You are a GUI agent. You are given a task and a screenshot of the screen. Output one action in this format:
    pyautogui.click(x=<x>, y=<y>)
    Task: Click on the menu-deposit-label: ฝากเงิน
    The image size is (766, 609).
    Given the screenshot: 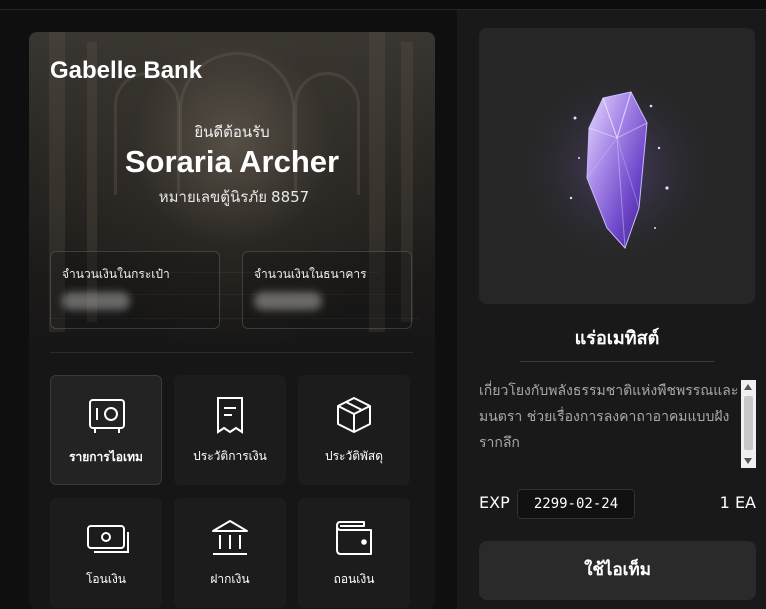 What is the action you would take?
    pyautogui.click(x=230, y=579)
    